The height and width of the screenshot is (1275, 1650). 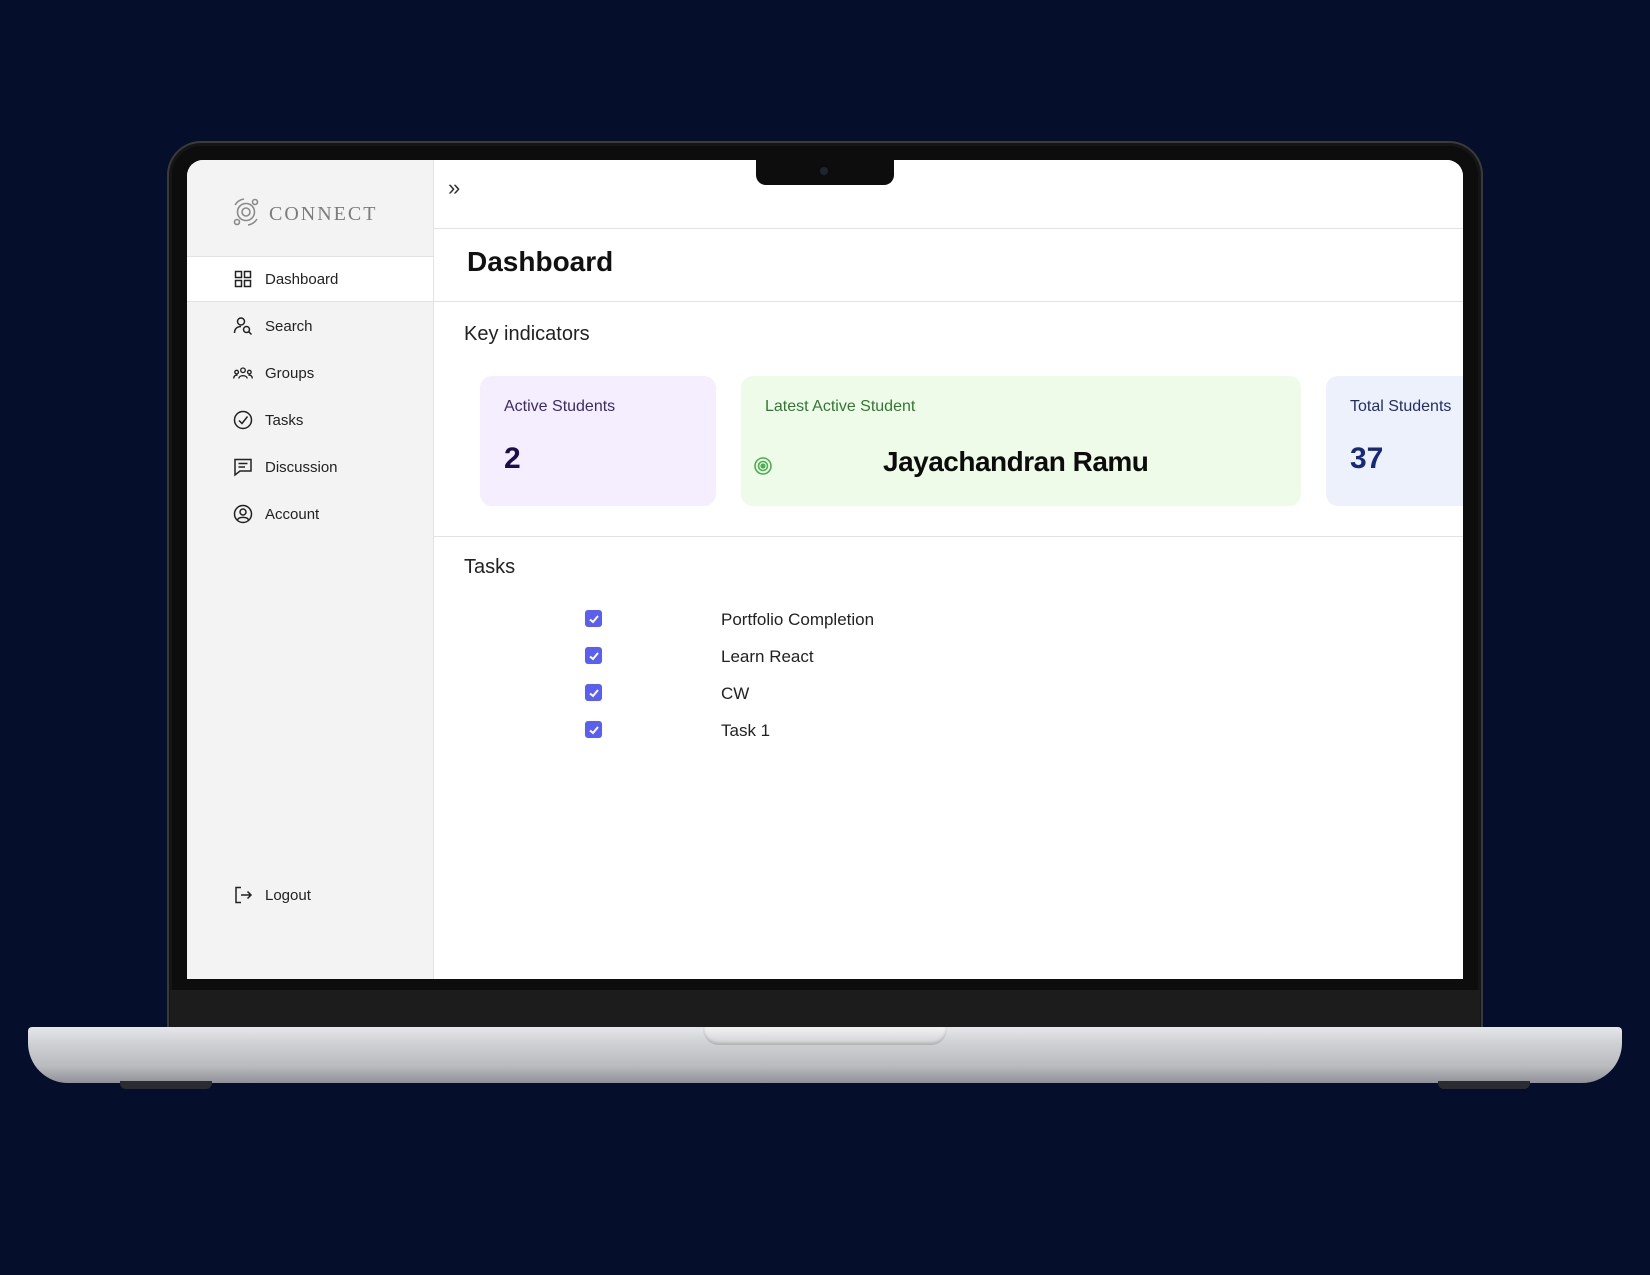 I want to click on sidebar-item-label: Discussion, so click(x=301, y=467).